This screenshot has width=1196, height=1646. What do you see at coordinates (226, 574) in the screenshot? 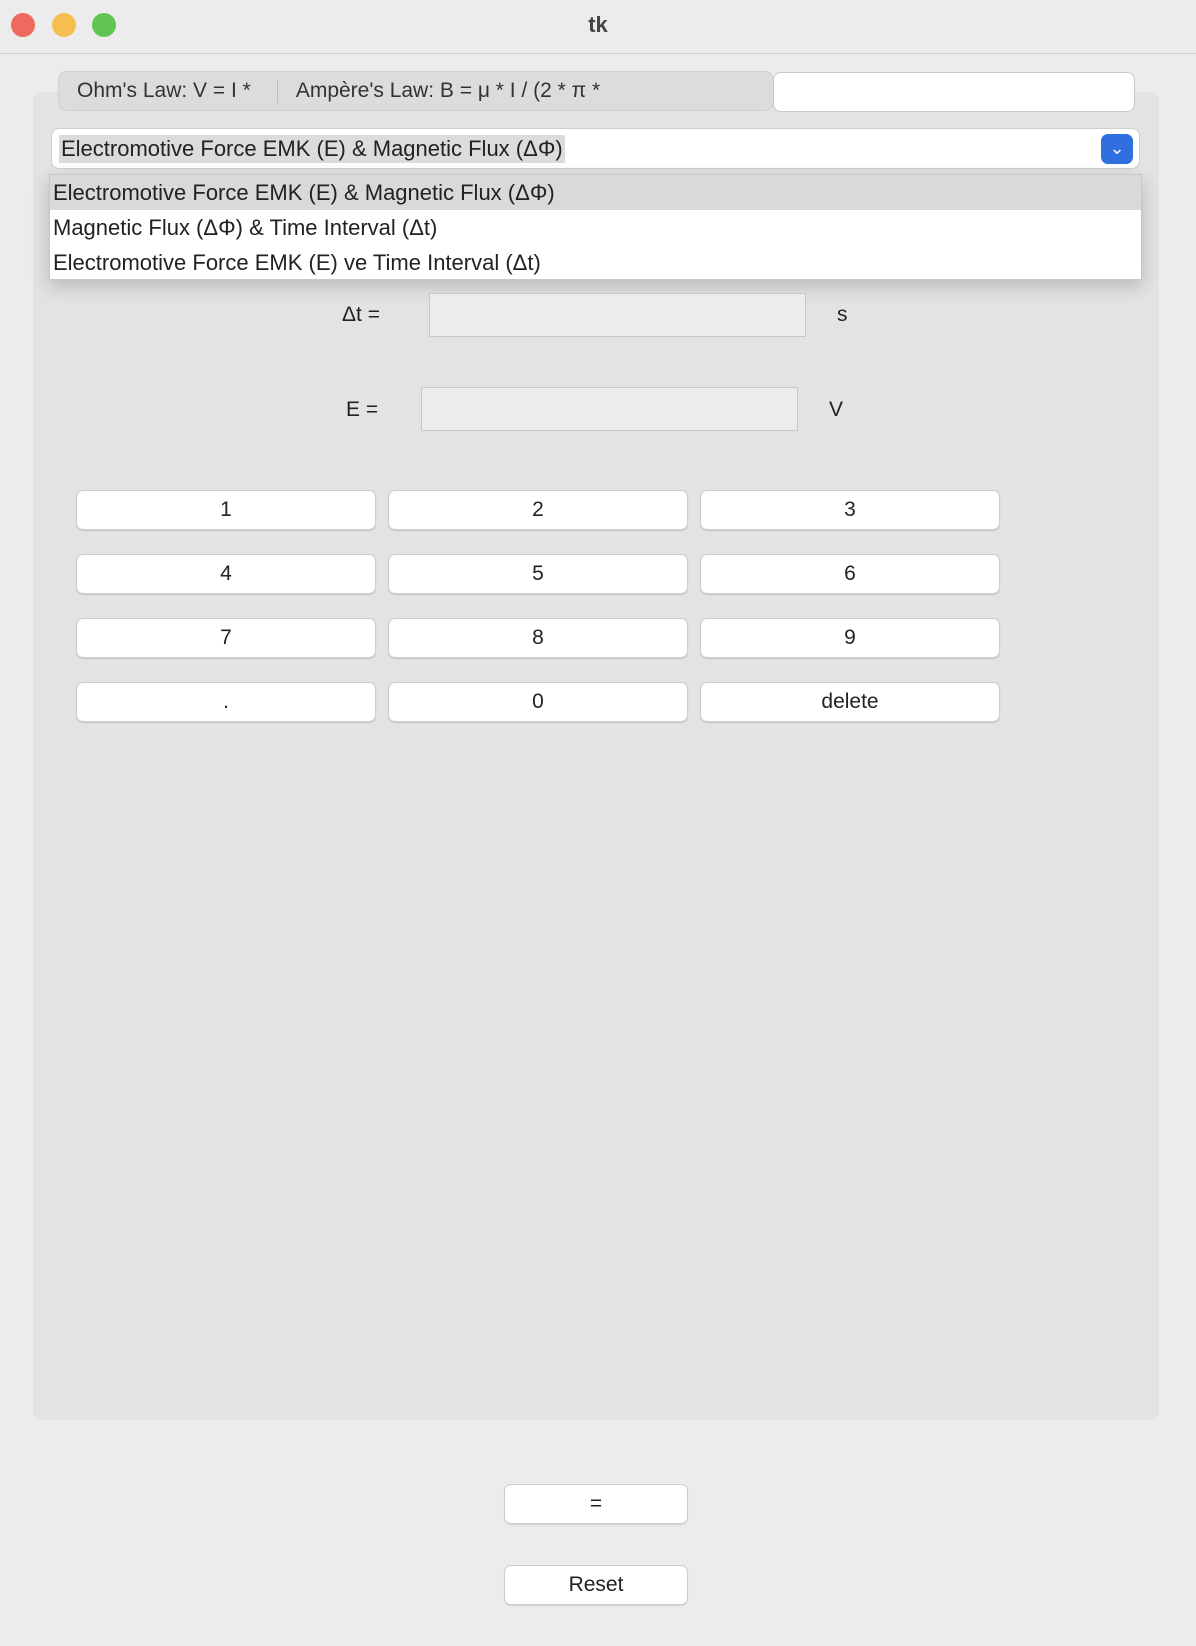
I see `digit-button-4: 4` at bounding box center [226, 574].